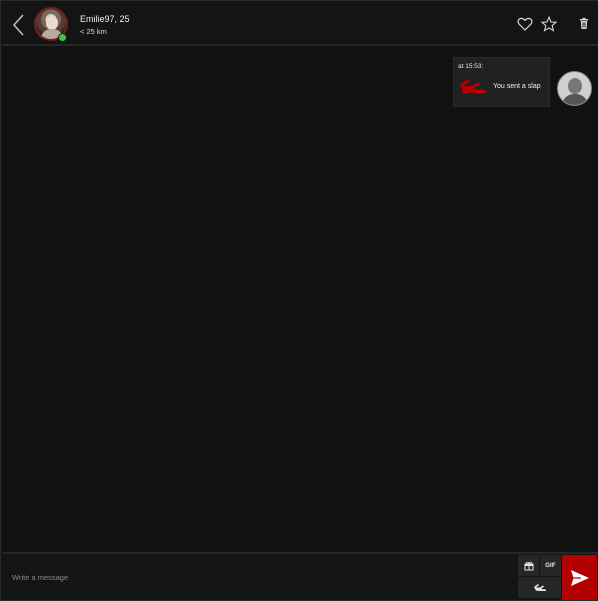  Describe the element at coordinates (105, 19) in the screenshot. I see `contact-name: Emilie97, 25` at that location.